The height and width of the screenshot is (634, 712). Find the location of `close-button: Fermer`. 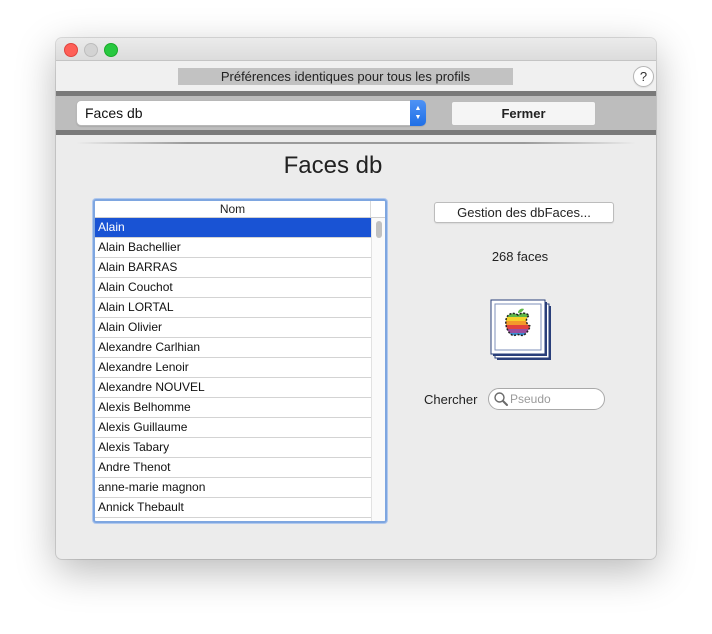

close-button: Fermer is located at coordinates (523, 113).